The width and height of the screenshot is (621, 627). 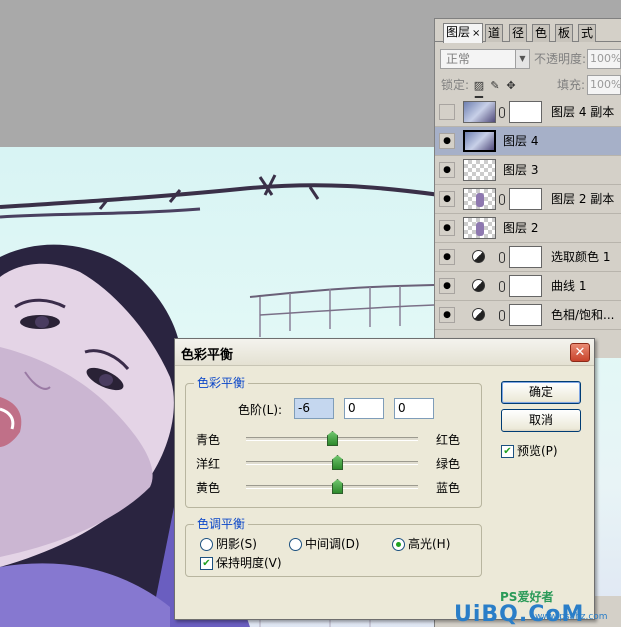 I want to click on yellow-blue-slider: 黄色 蓝色, so click(x=331, y=487).